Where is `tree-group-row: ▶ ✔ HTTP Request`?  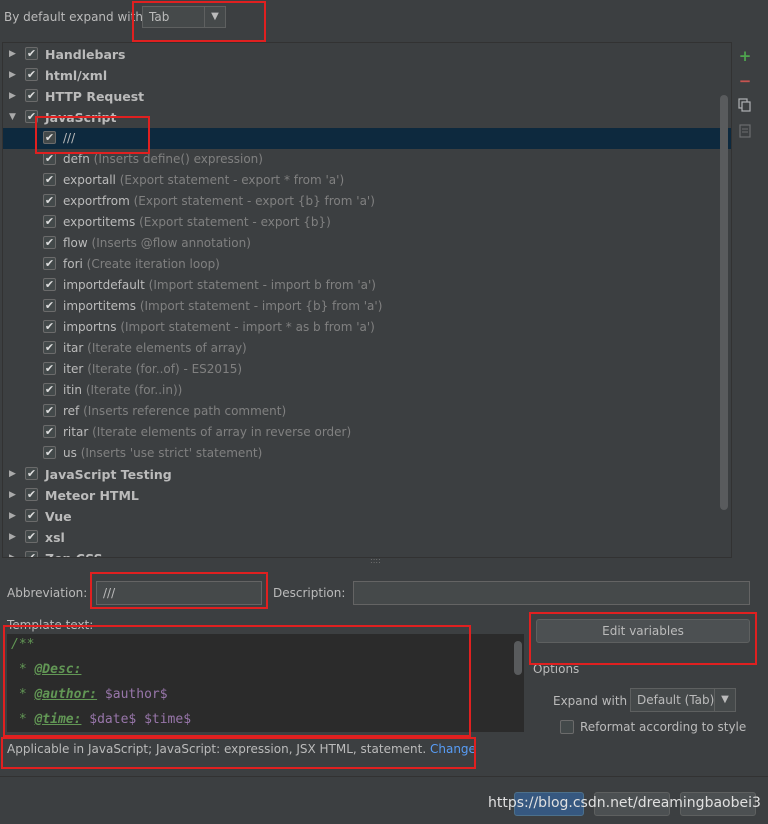 tree-group-row: ▶ ✔ HTTP Request is located at coordinates (367, 96).